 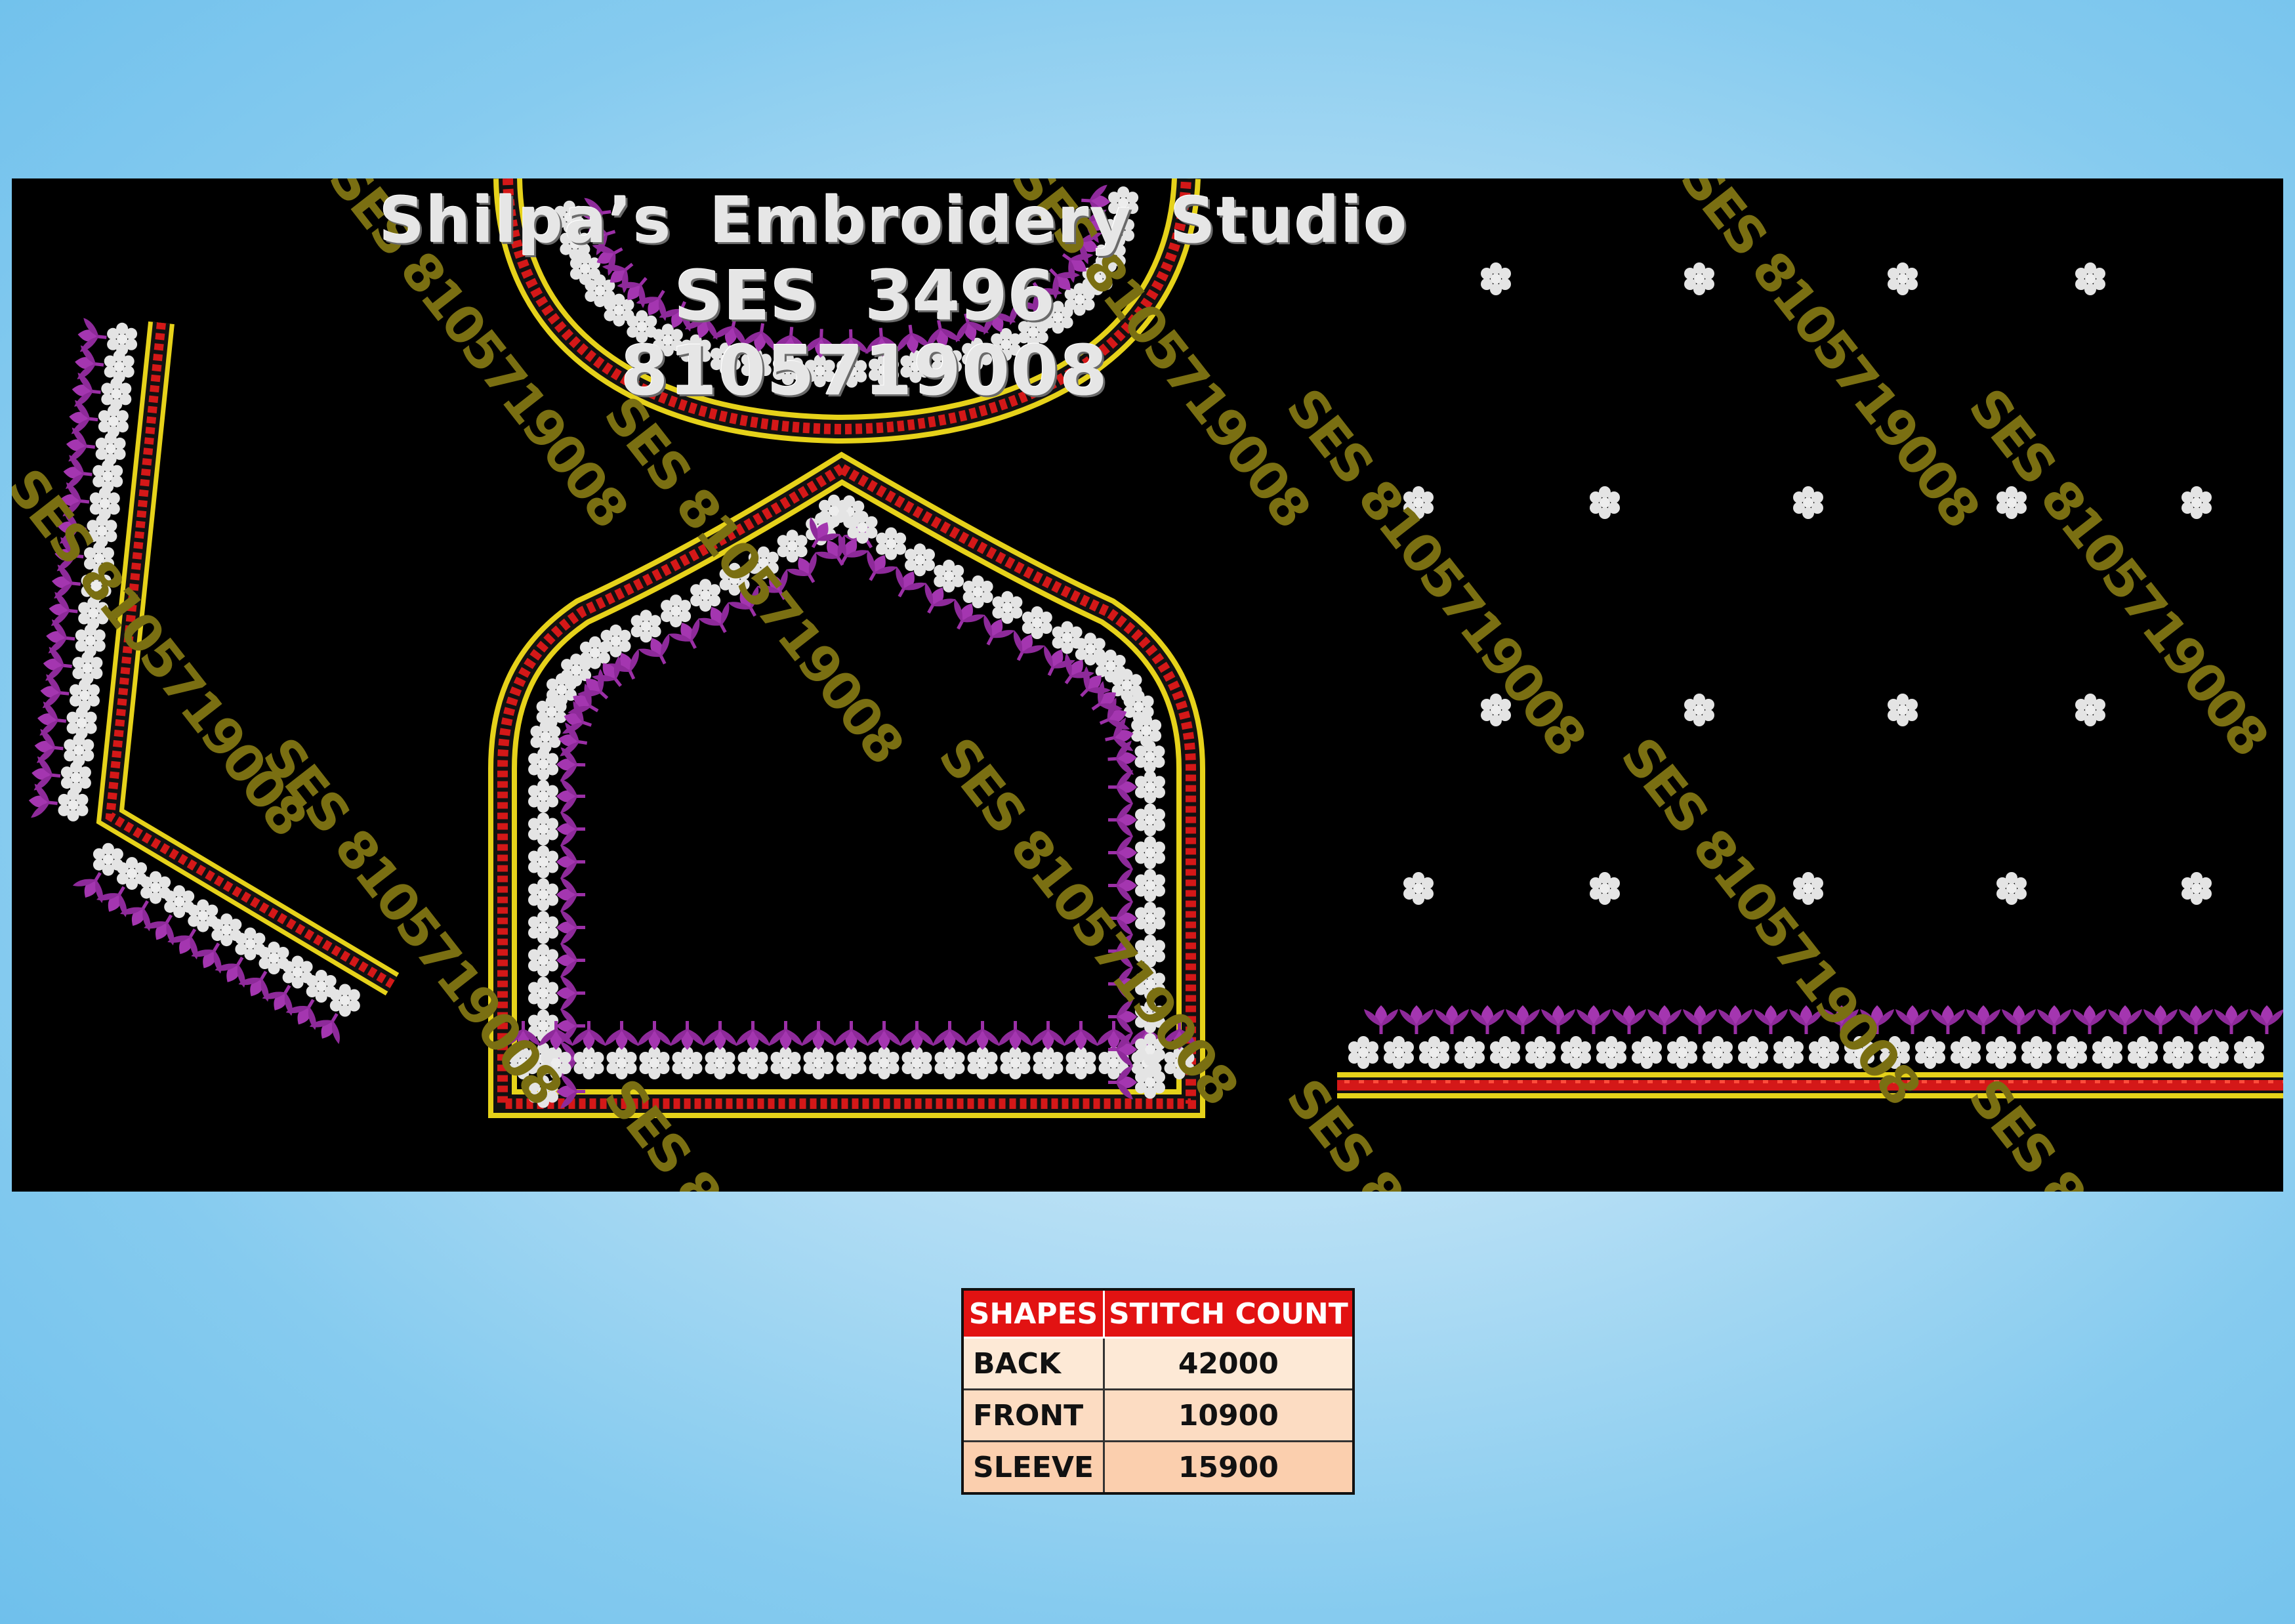 I want to click on column-header-shapes: SHAPES, so click(x=1033, y=1313).